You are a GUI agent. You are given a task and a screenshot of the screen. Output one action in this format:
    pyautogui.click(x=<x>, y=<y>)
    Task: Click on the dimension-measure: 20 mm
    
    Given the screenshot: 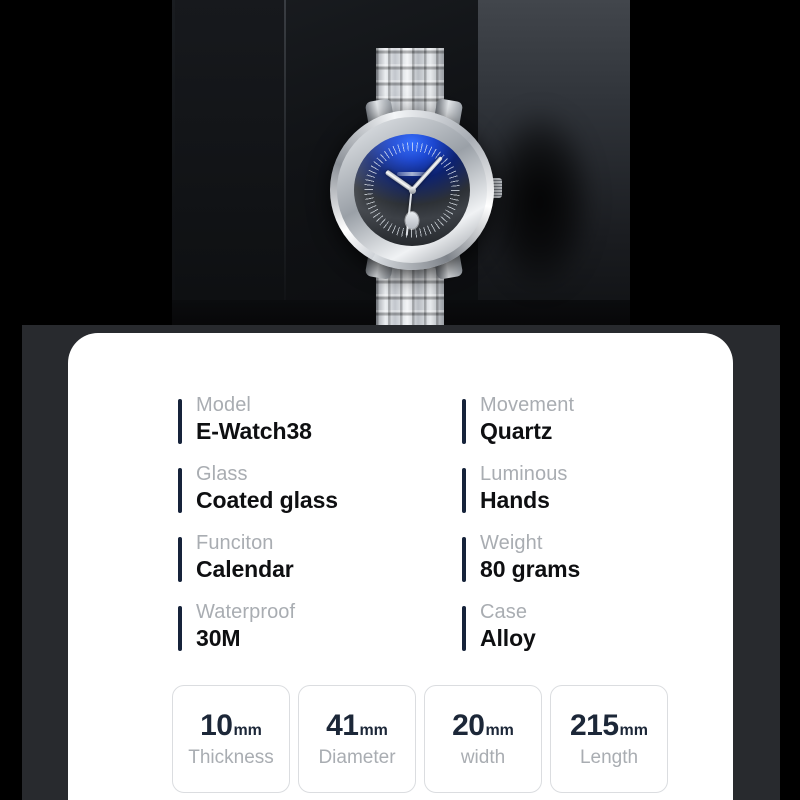 What is the action you would take?
    pyautogui.click(x=483, y=726)
    